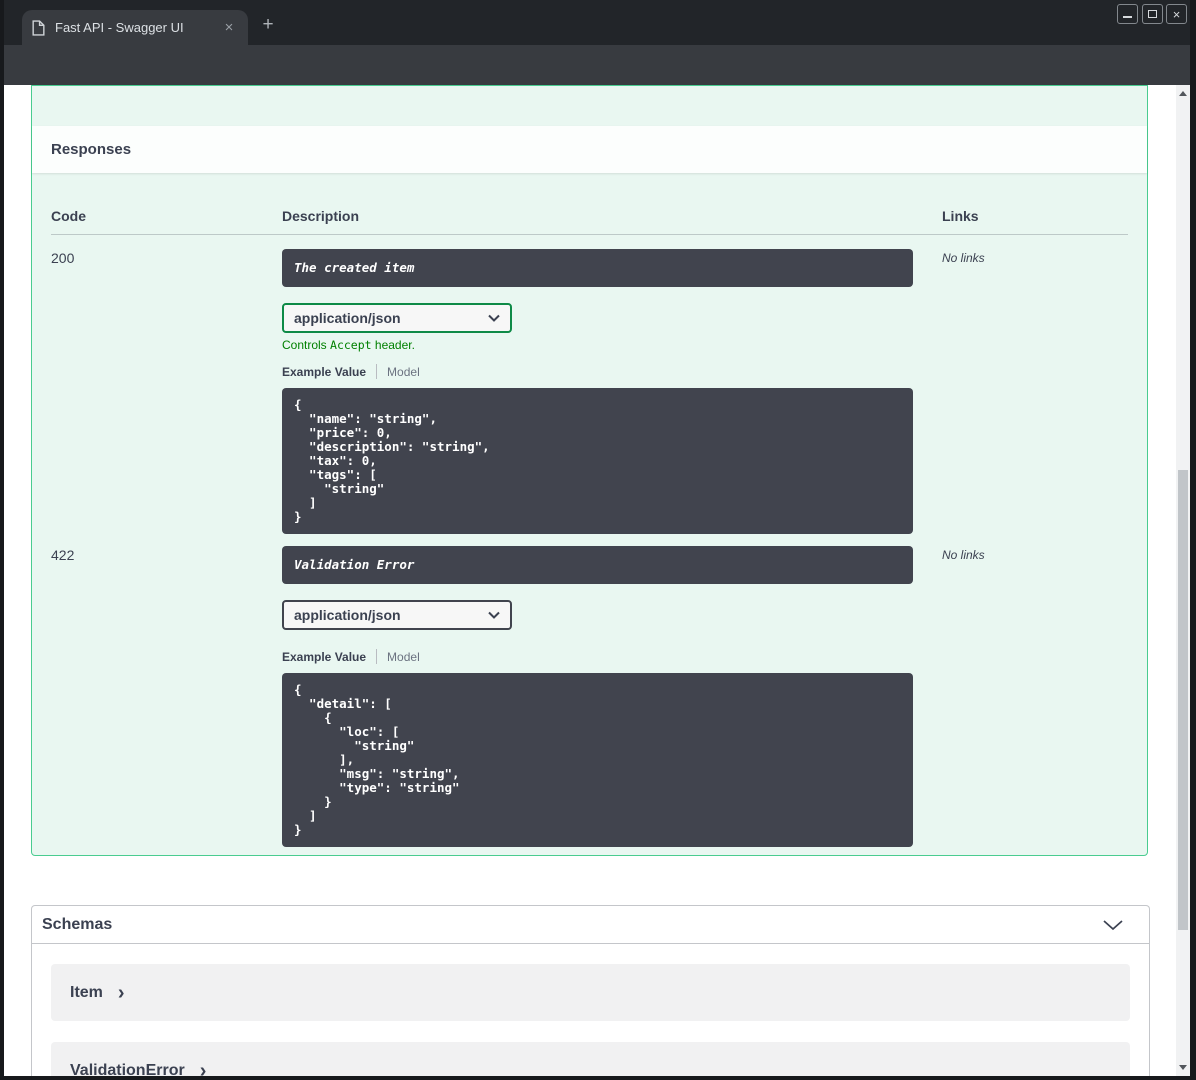  What do you see at coordinates (321, 216) in the screenshot?
I see `column-header-description: Description` at bounding box center [321, 216].